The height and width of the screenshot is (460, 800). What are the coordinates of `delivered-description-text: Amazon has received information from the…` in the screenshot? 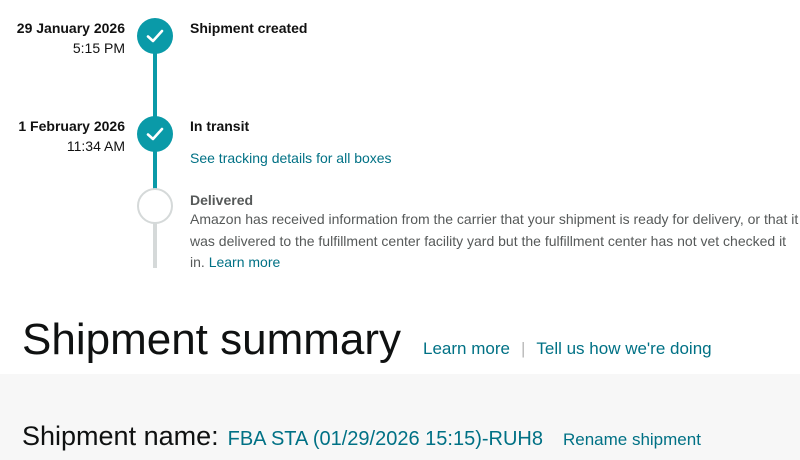 It's located at (494, 240).